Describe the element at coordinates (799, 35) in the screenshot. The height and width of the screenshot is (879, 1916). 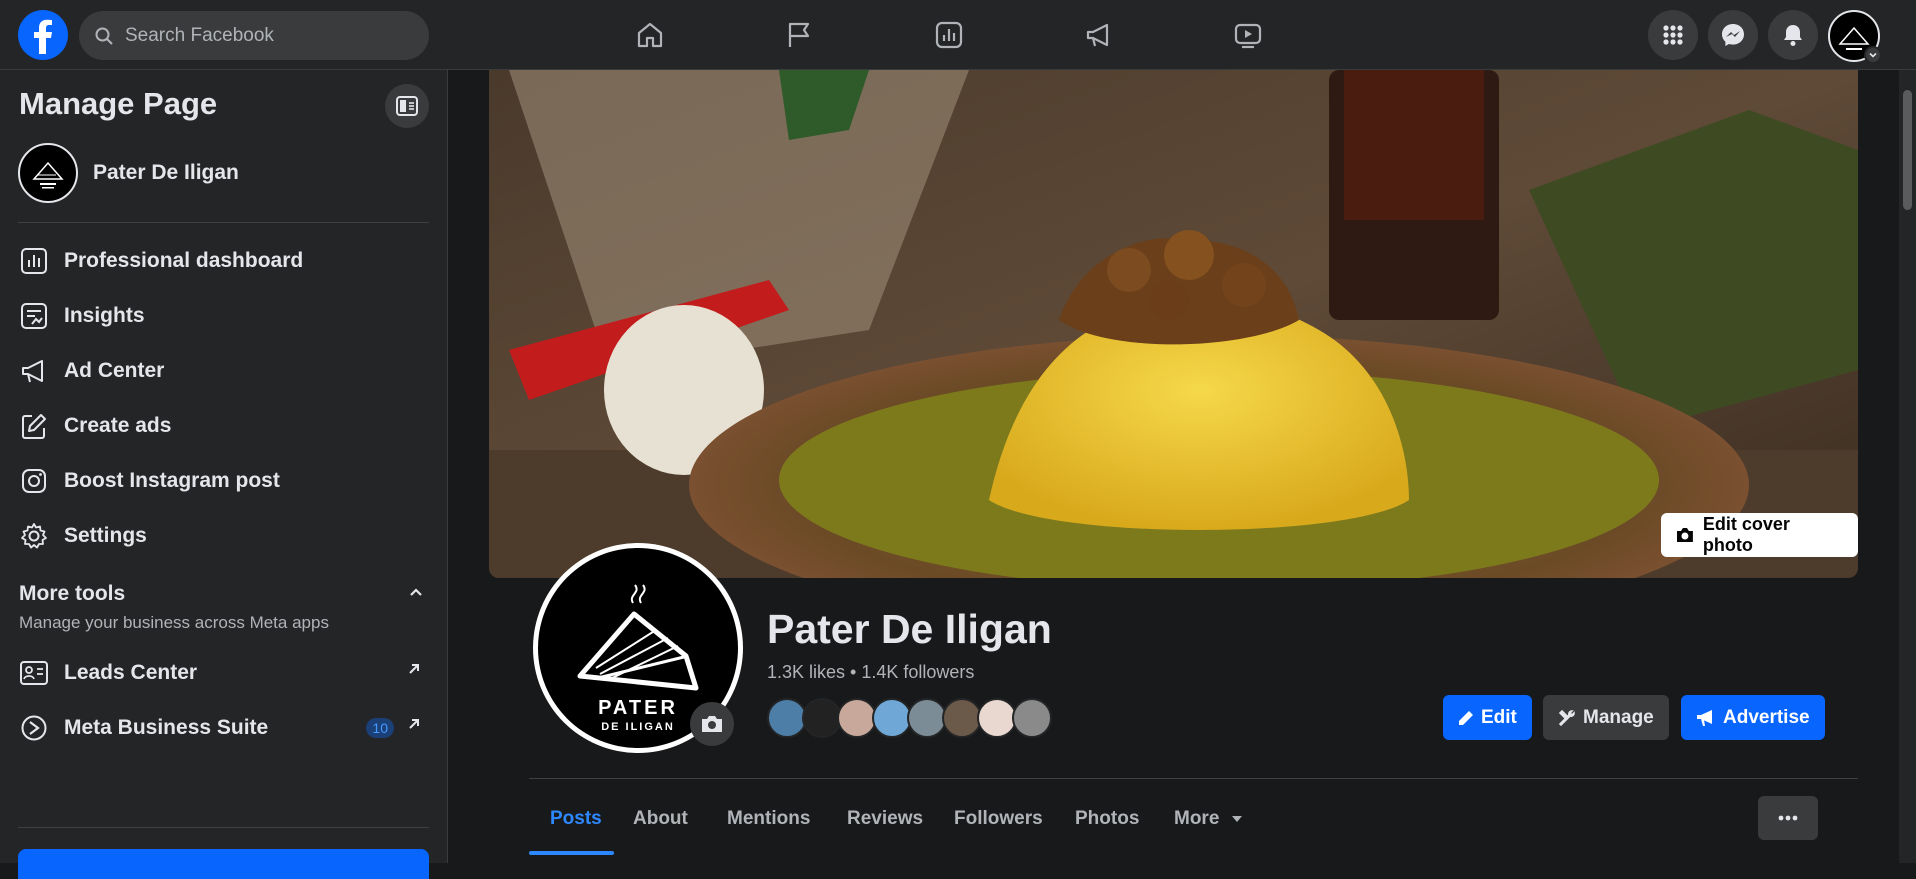
I see `flag-icon` at that location.